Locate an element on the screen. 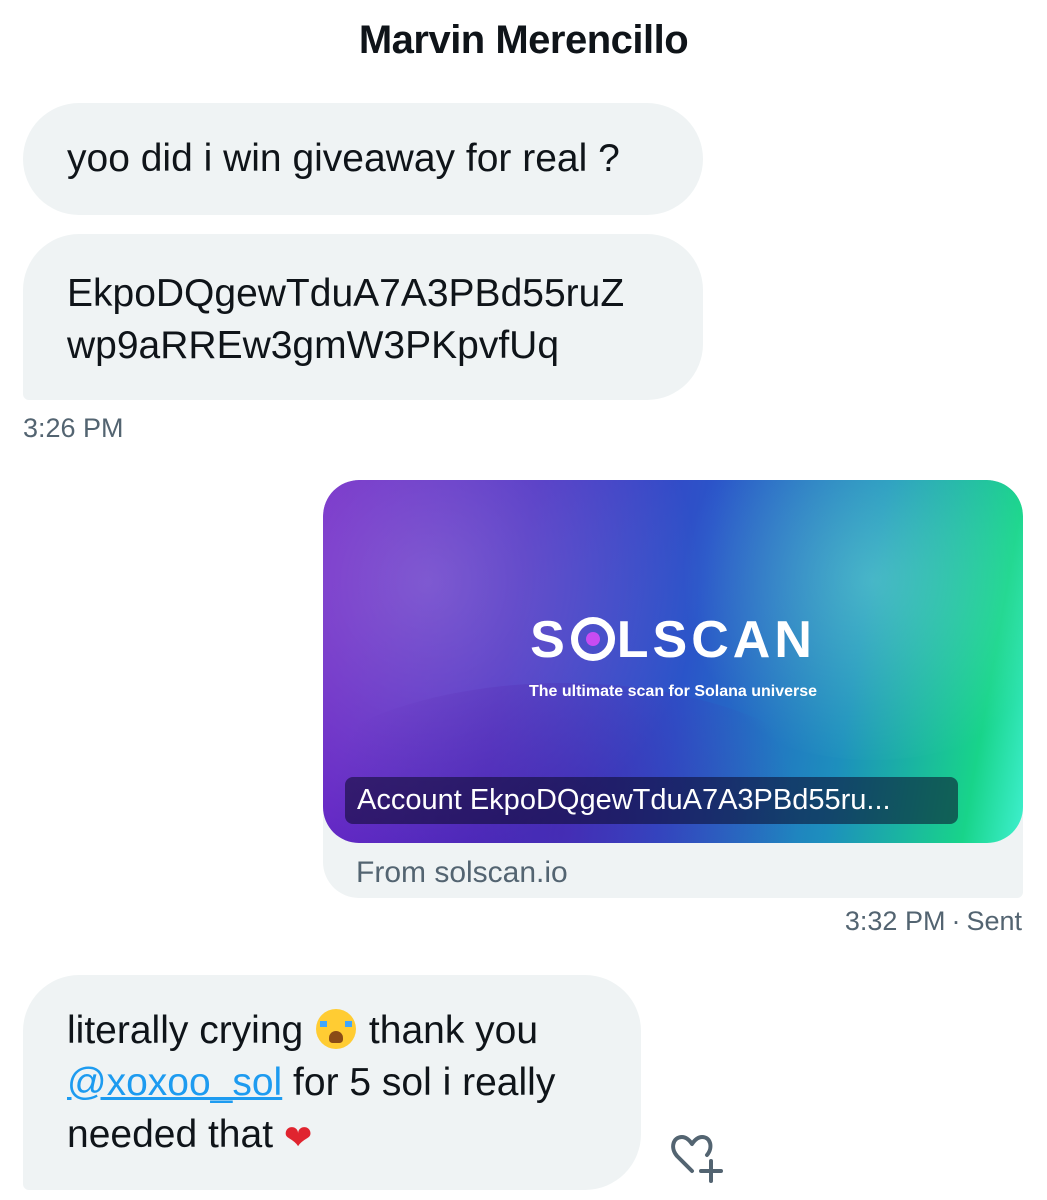 Image resolution: width=1047 pixels, height=1200 pixels. message-text-line: wp9aRREw3gmW3PKpvfUq is located at coordinates (313, 345).